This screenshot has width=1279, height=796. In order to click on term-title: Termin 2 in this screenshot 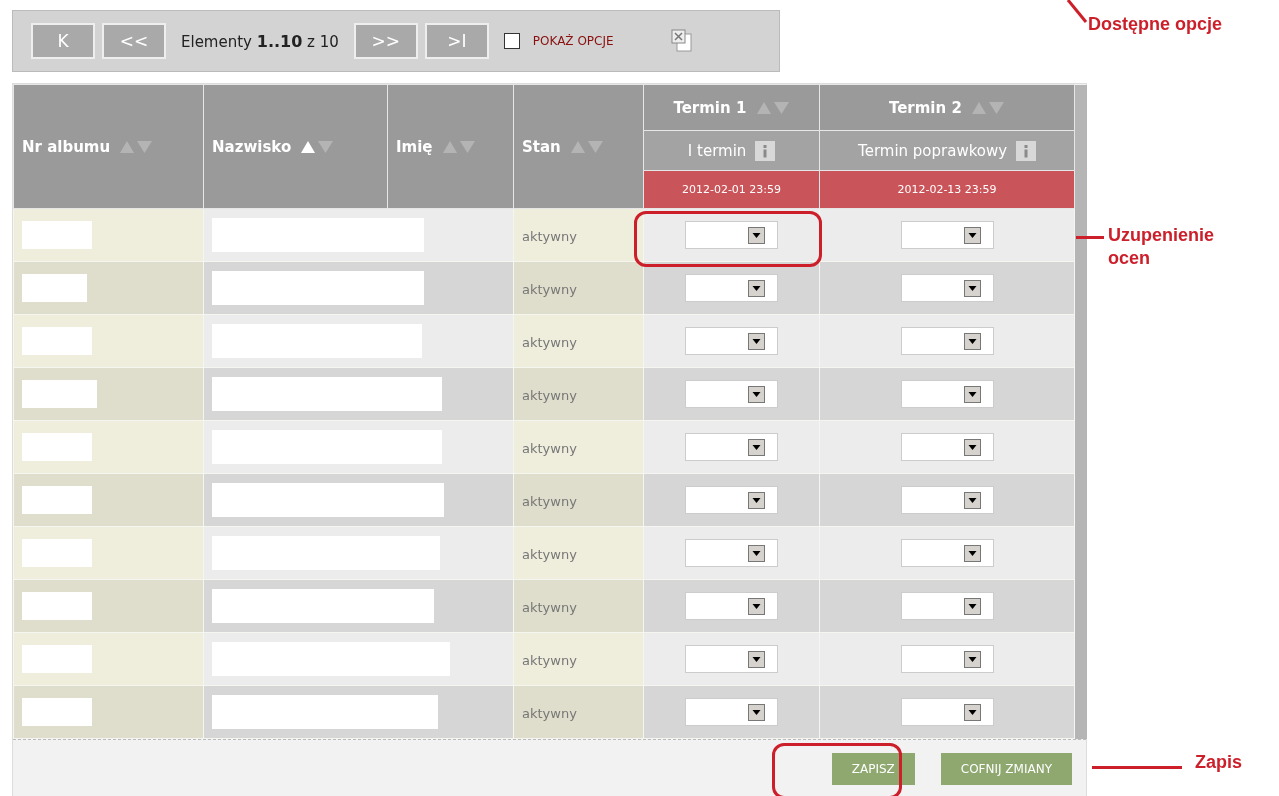, I will do `click(925, 107)`.